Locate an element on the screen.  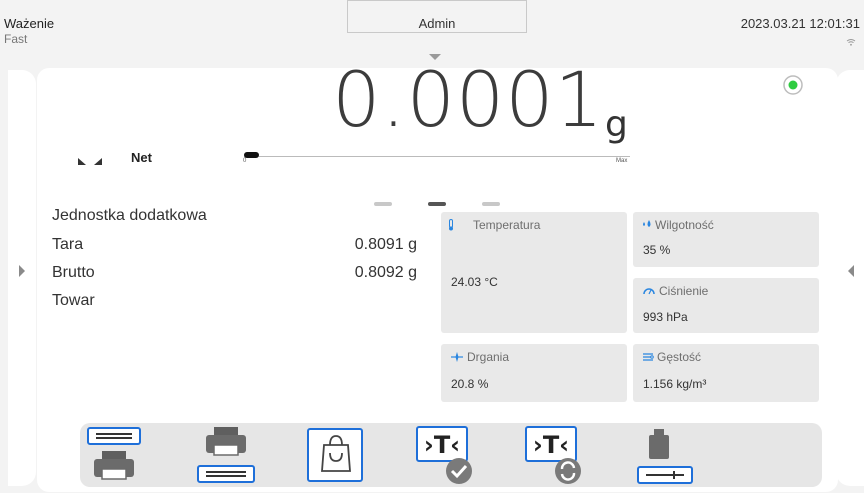
wifi-icon is located at coordinates (851, 42).